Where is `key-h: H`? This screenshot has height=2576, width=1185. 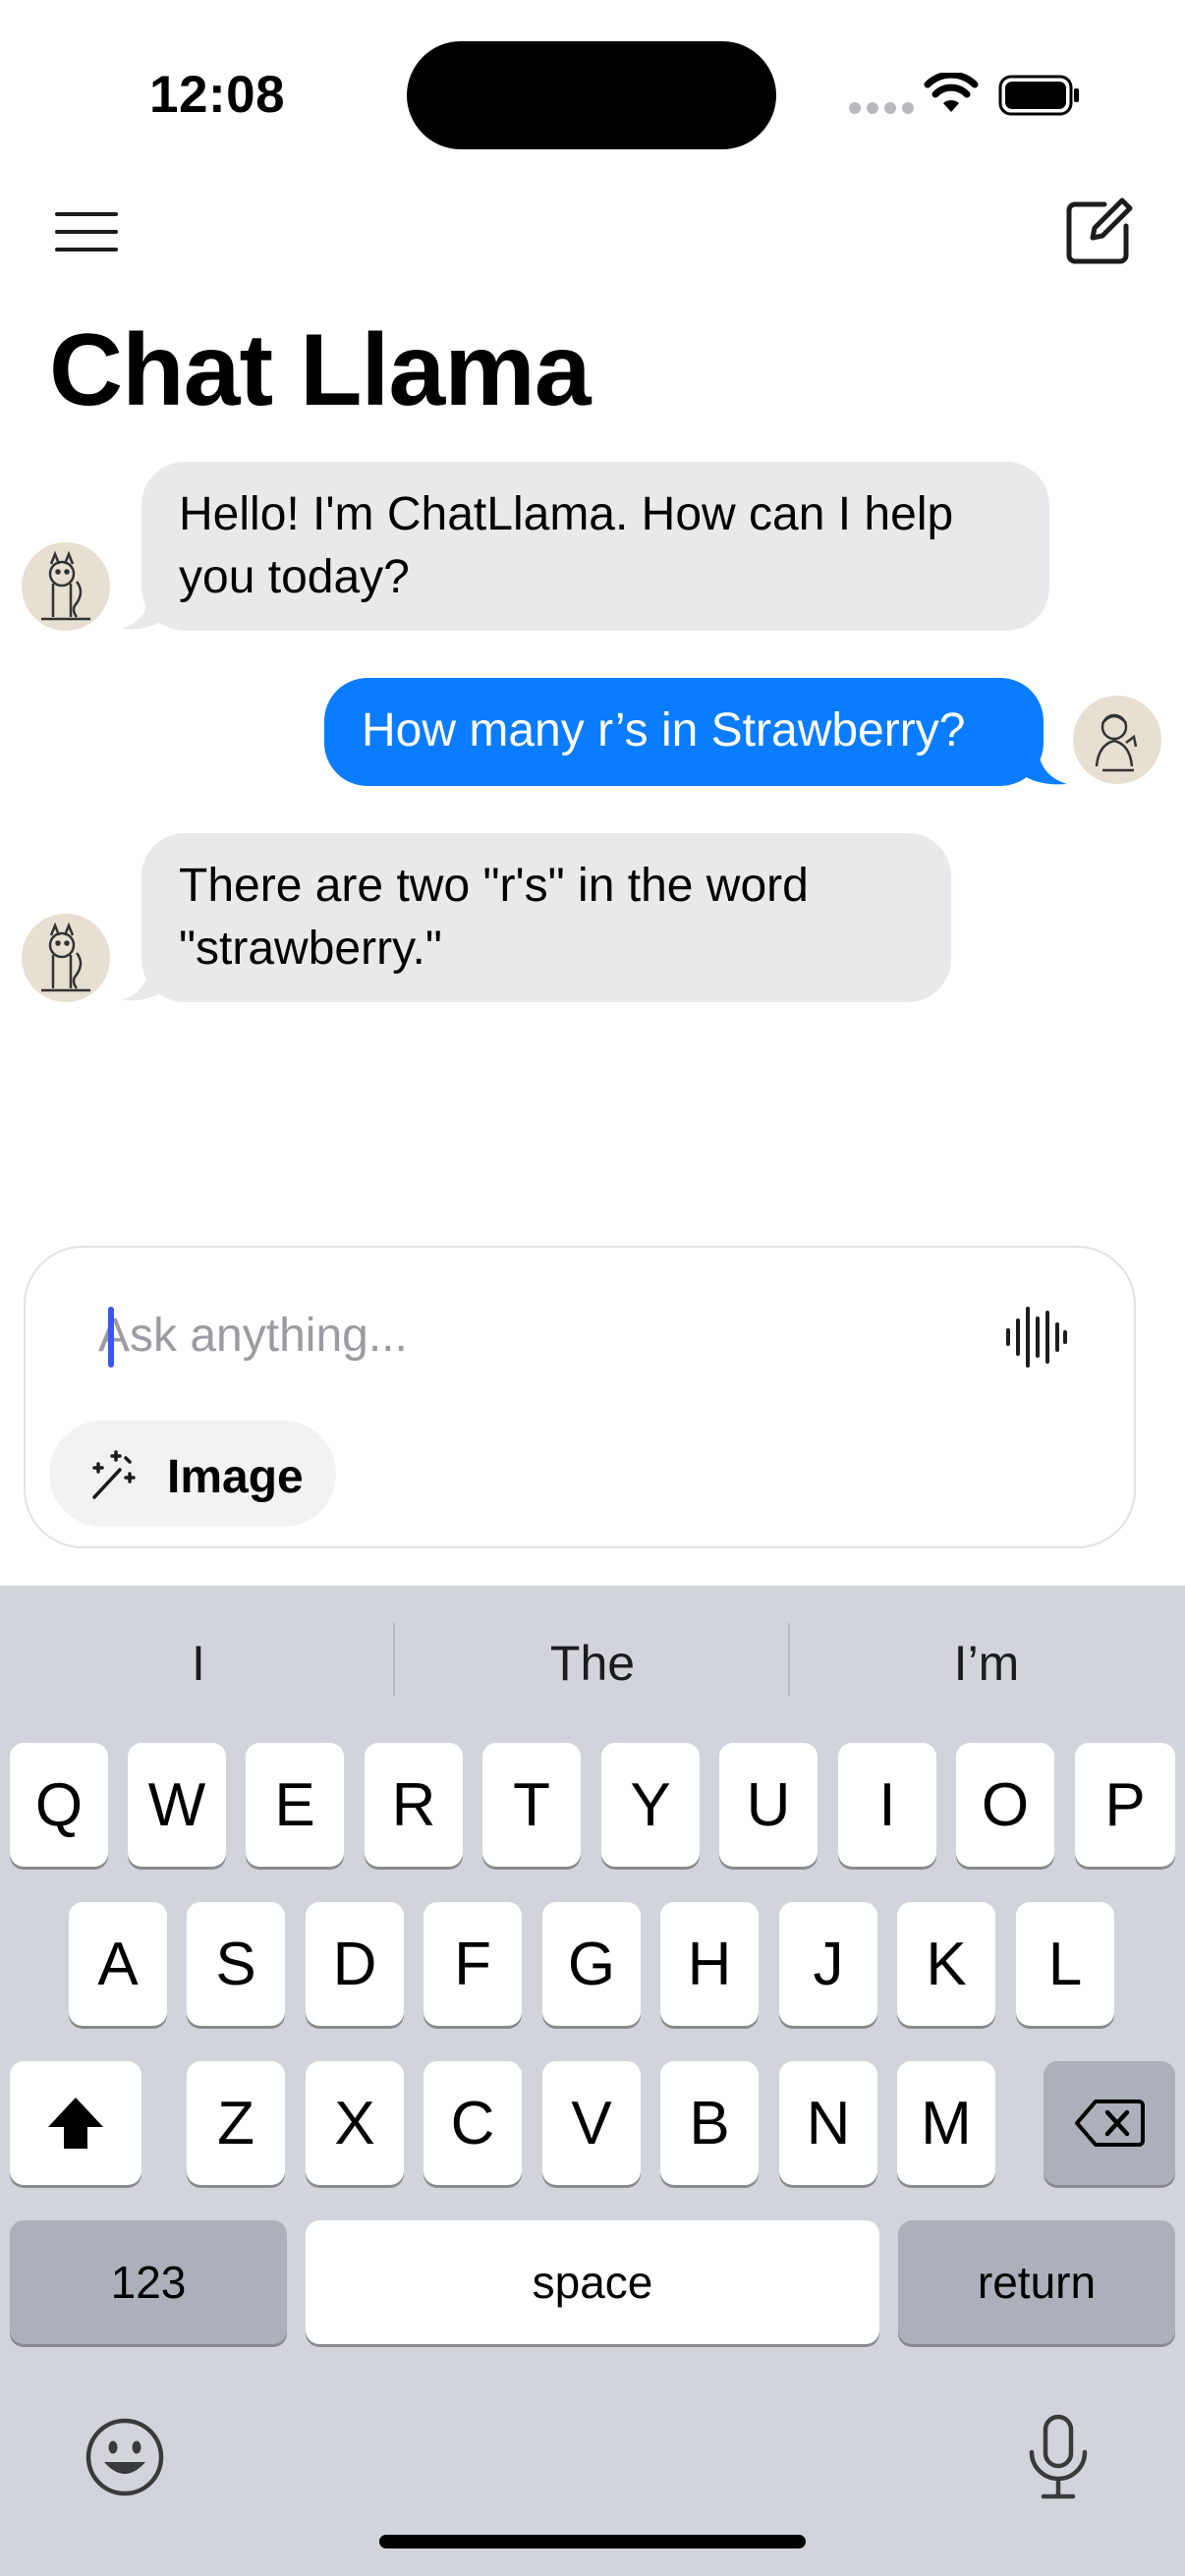 key-h: H is located at coordinates (710, 1964).